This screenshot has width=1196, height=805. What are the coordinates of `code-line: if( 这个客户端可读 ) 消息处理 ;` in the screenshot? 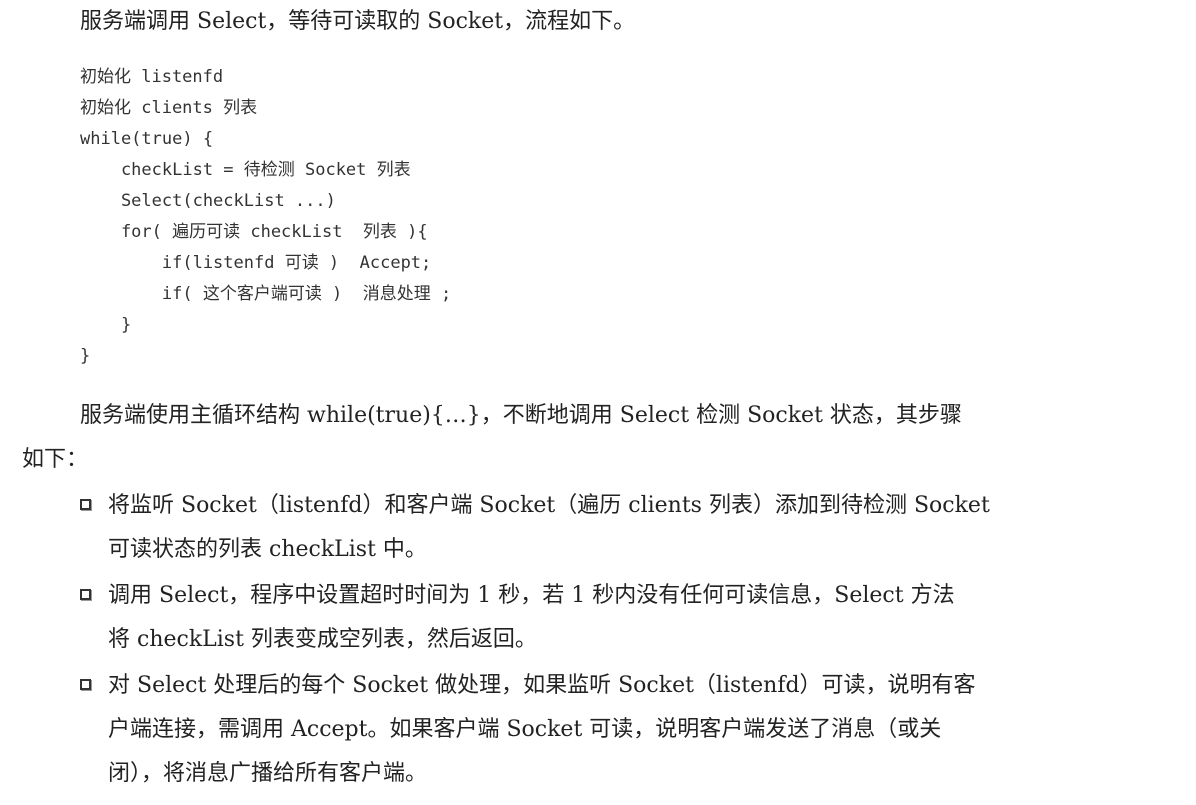 It's located at (266, 294).